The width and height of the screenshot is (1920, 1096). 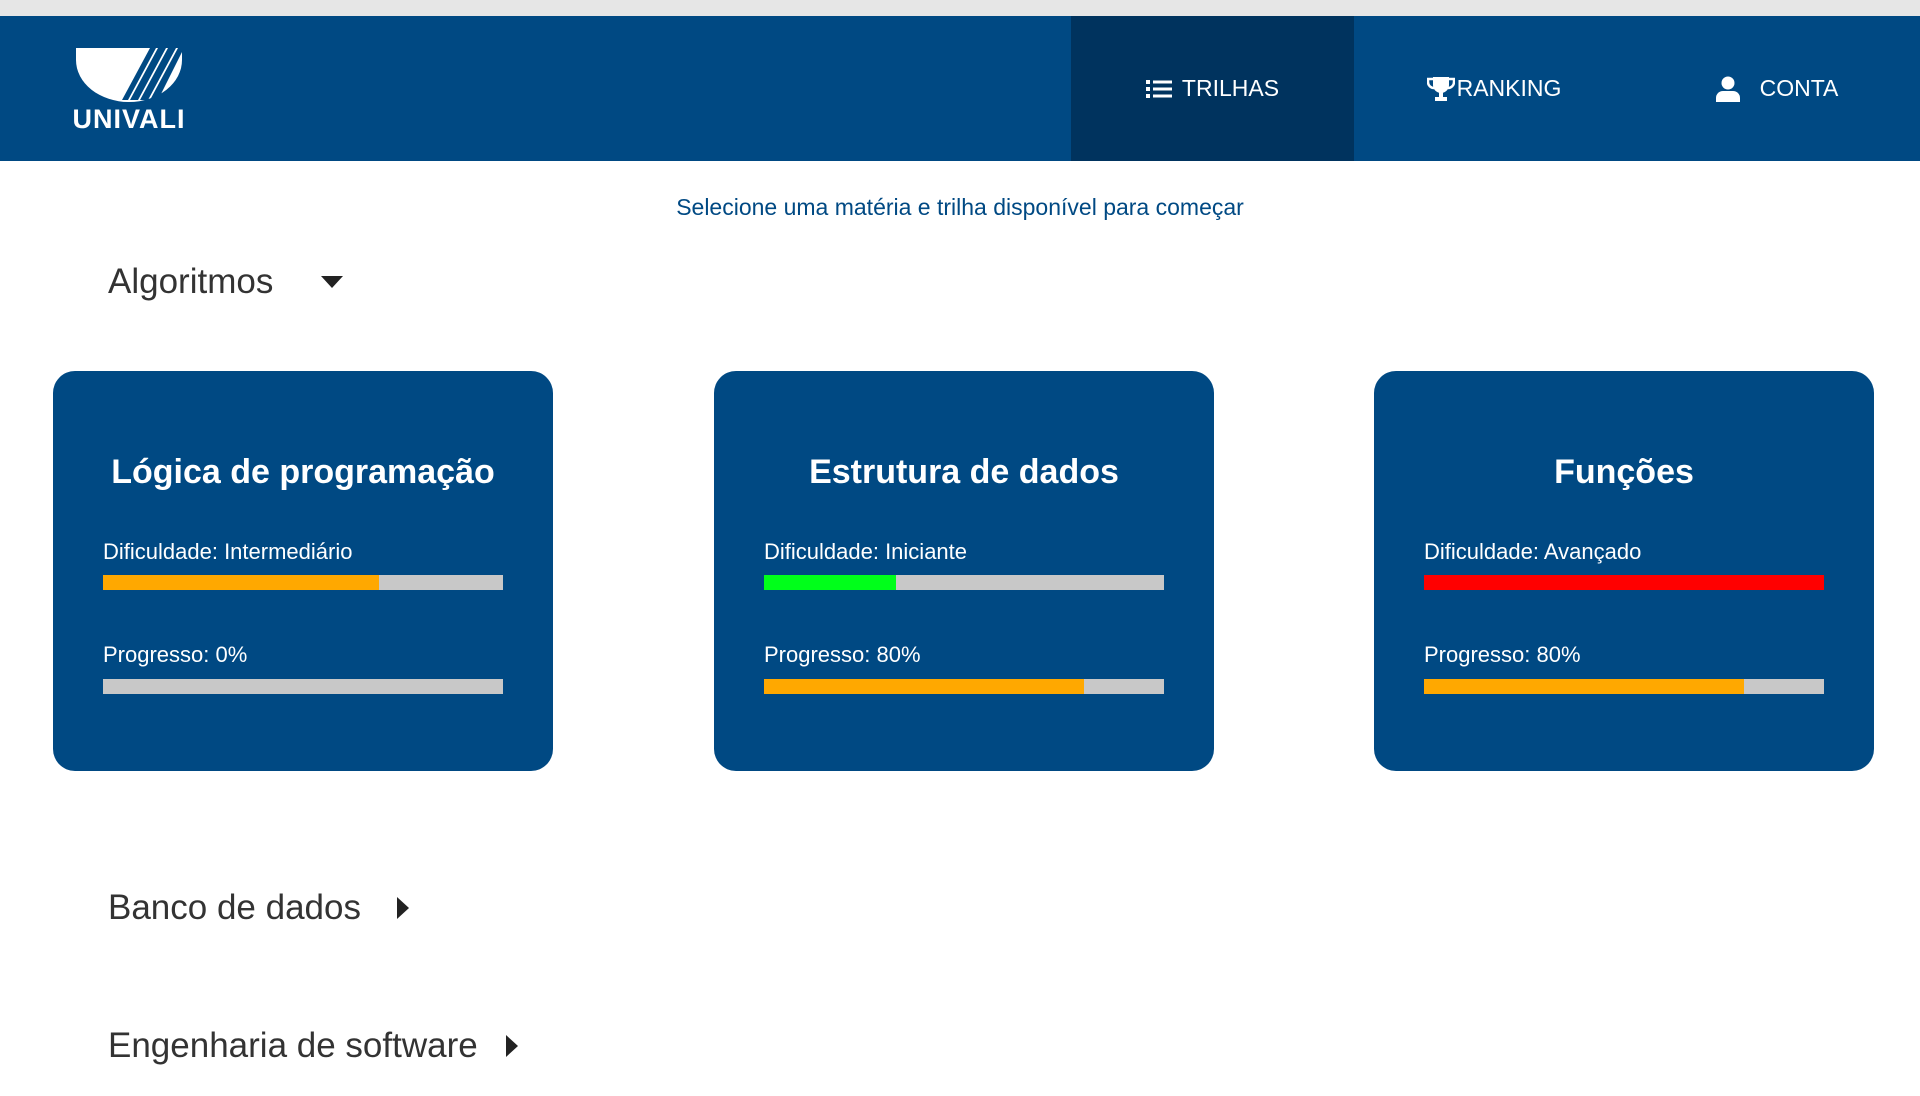 What do you see at coordinates (960, 8) in the screenshot?
I see `window-top-strip` at bounding box center [960, 8].